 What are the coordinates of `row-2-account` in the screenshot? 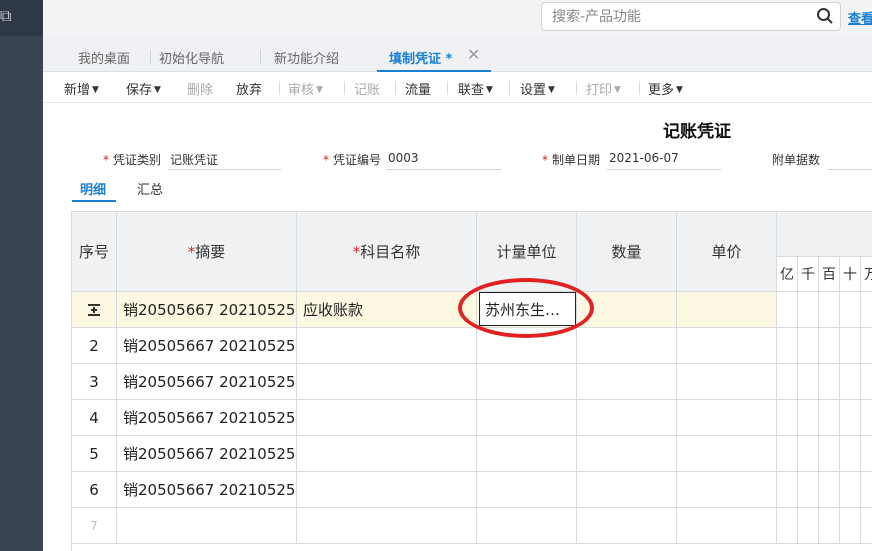 It's located at (387, 346).